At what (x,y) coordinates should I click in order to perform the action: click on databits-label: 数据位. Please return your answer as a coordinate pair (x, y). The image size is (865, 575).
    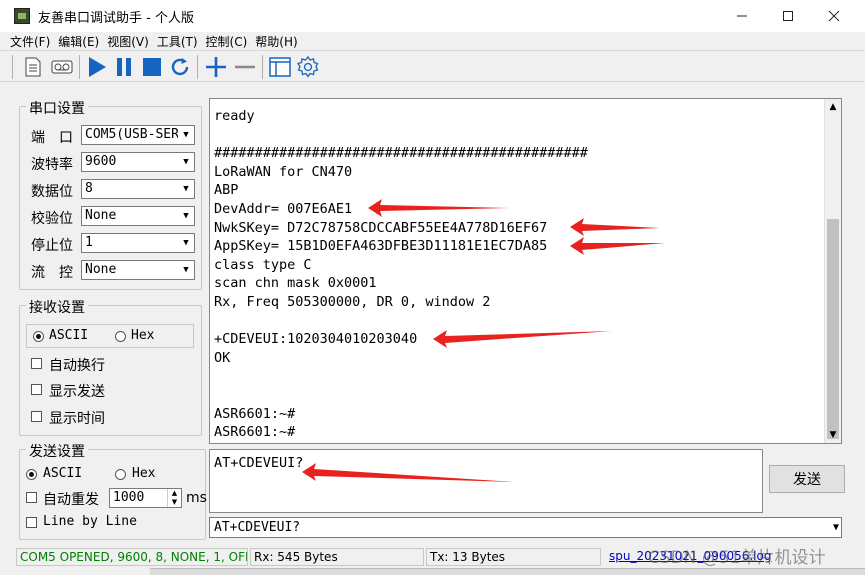
    Looking at the image, I should click on (52, 192).